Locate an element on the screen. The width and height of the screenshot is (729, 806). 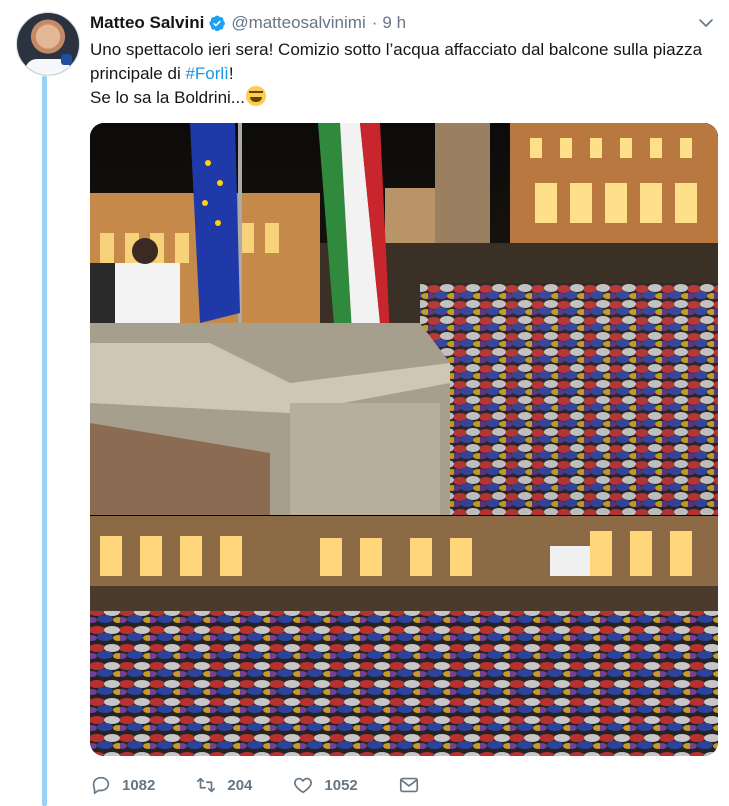
tweet-header: Matteo Salvini @matteosalvinimi · 9 h is located at coordinates (248, 23).